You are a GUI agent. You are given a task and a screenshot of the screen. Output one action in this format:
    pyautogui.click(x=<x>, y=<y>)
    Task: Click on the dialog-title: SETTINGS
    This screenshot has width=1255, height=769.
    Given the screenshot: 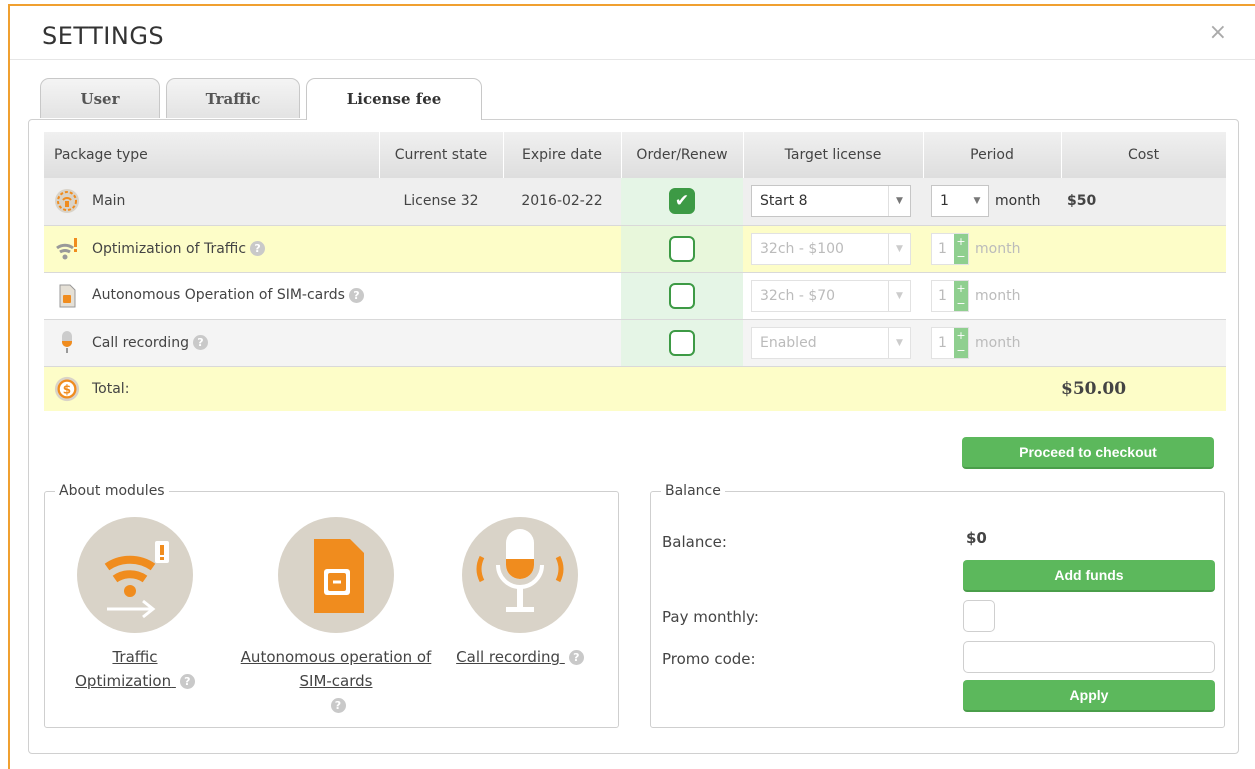 What is the action you would take?
    pyautogui.click(x=103, y=36)
    